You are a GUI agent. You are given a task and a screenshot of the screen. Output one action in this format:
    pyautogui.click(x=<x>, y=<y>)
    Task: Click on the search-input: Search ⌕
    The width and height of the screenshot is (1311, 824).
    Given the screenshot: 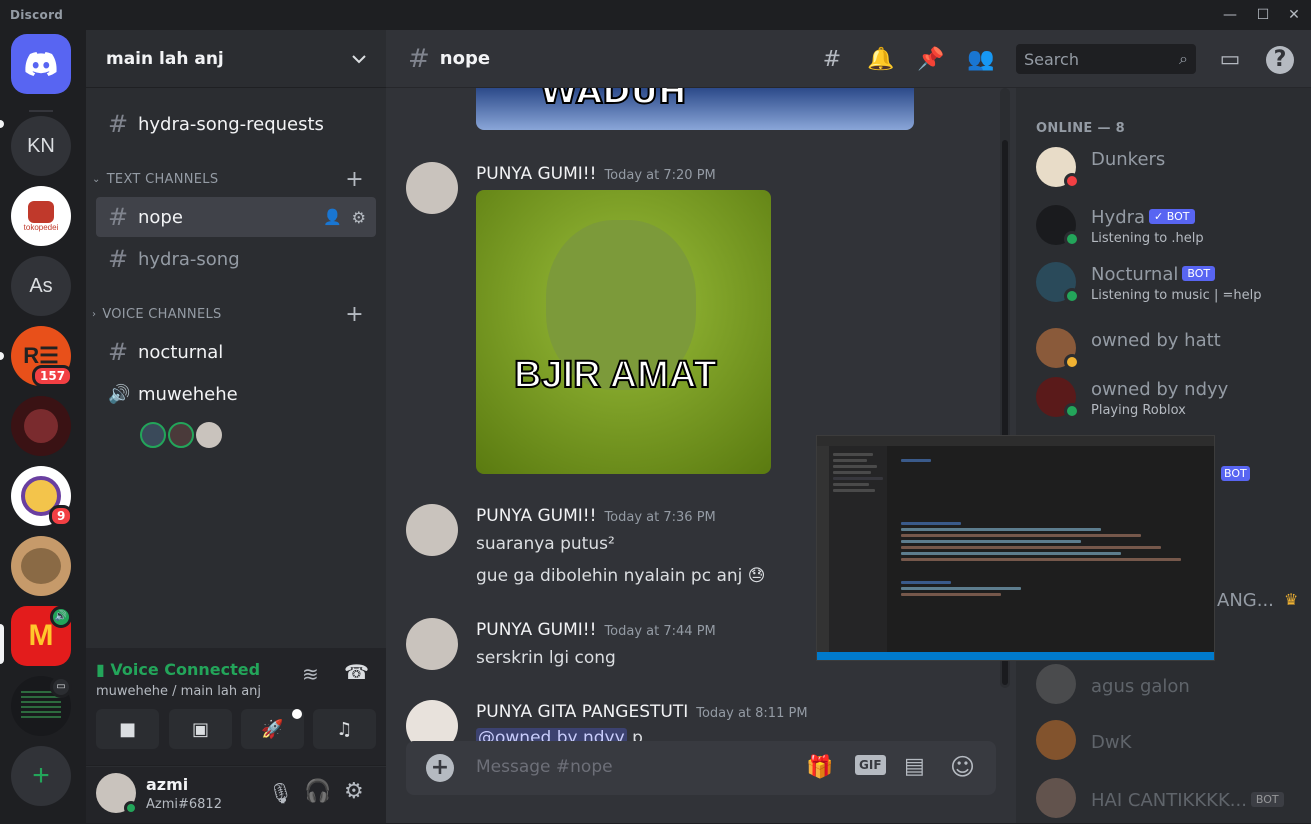 What is the action you would take?
    pyautogui.click(x=1106, y=59)
    